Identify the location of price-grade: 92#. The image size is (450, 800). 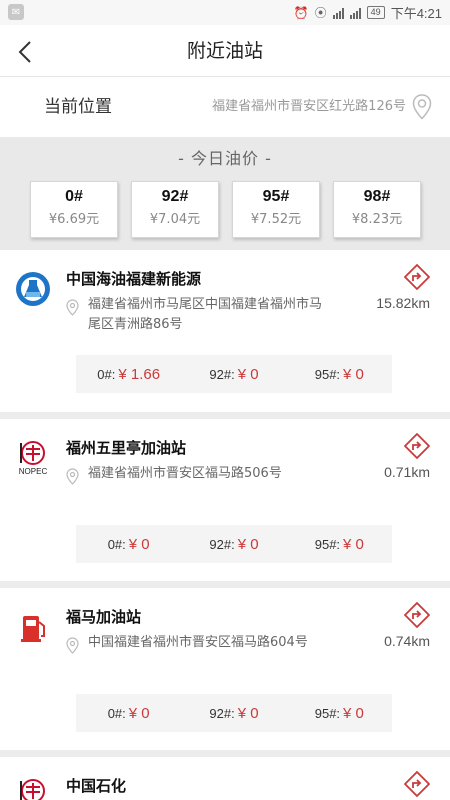
(175, 196).